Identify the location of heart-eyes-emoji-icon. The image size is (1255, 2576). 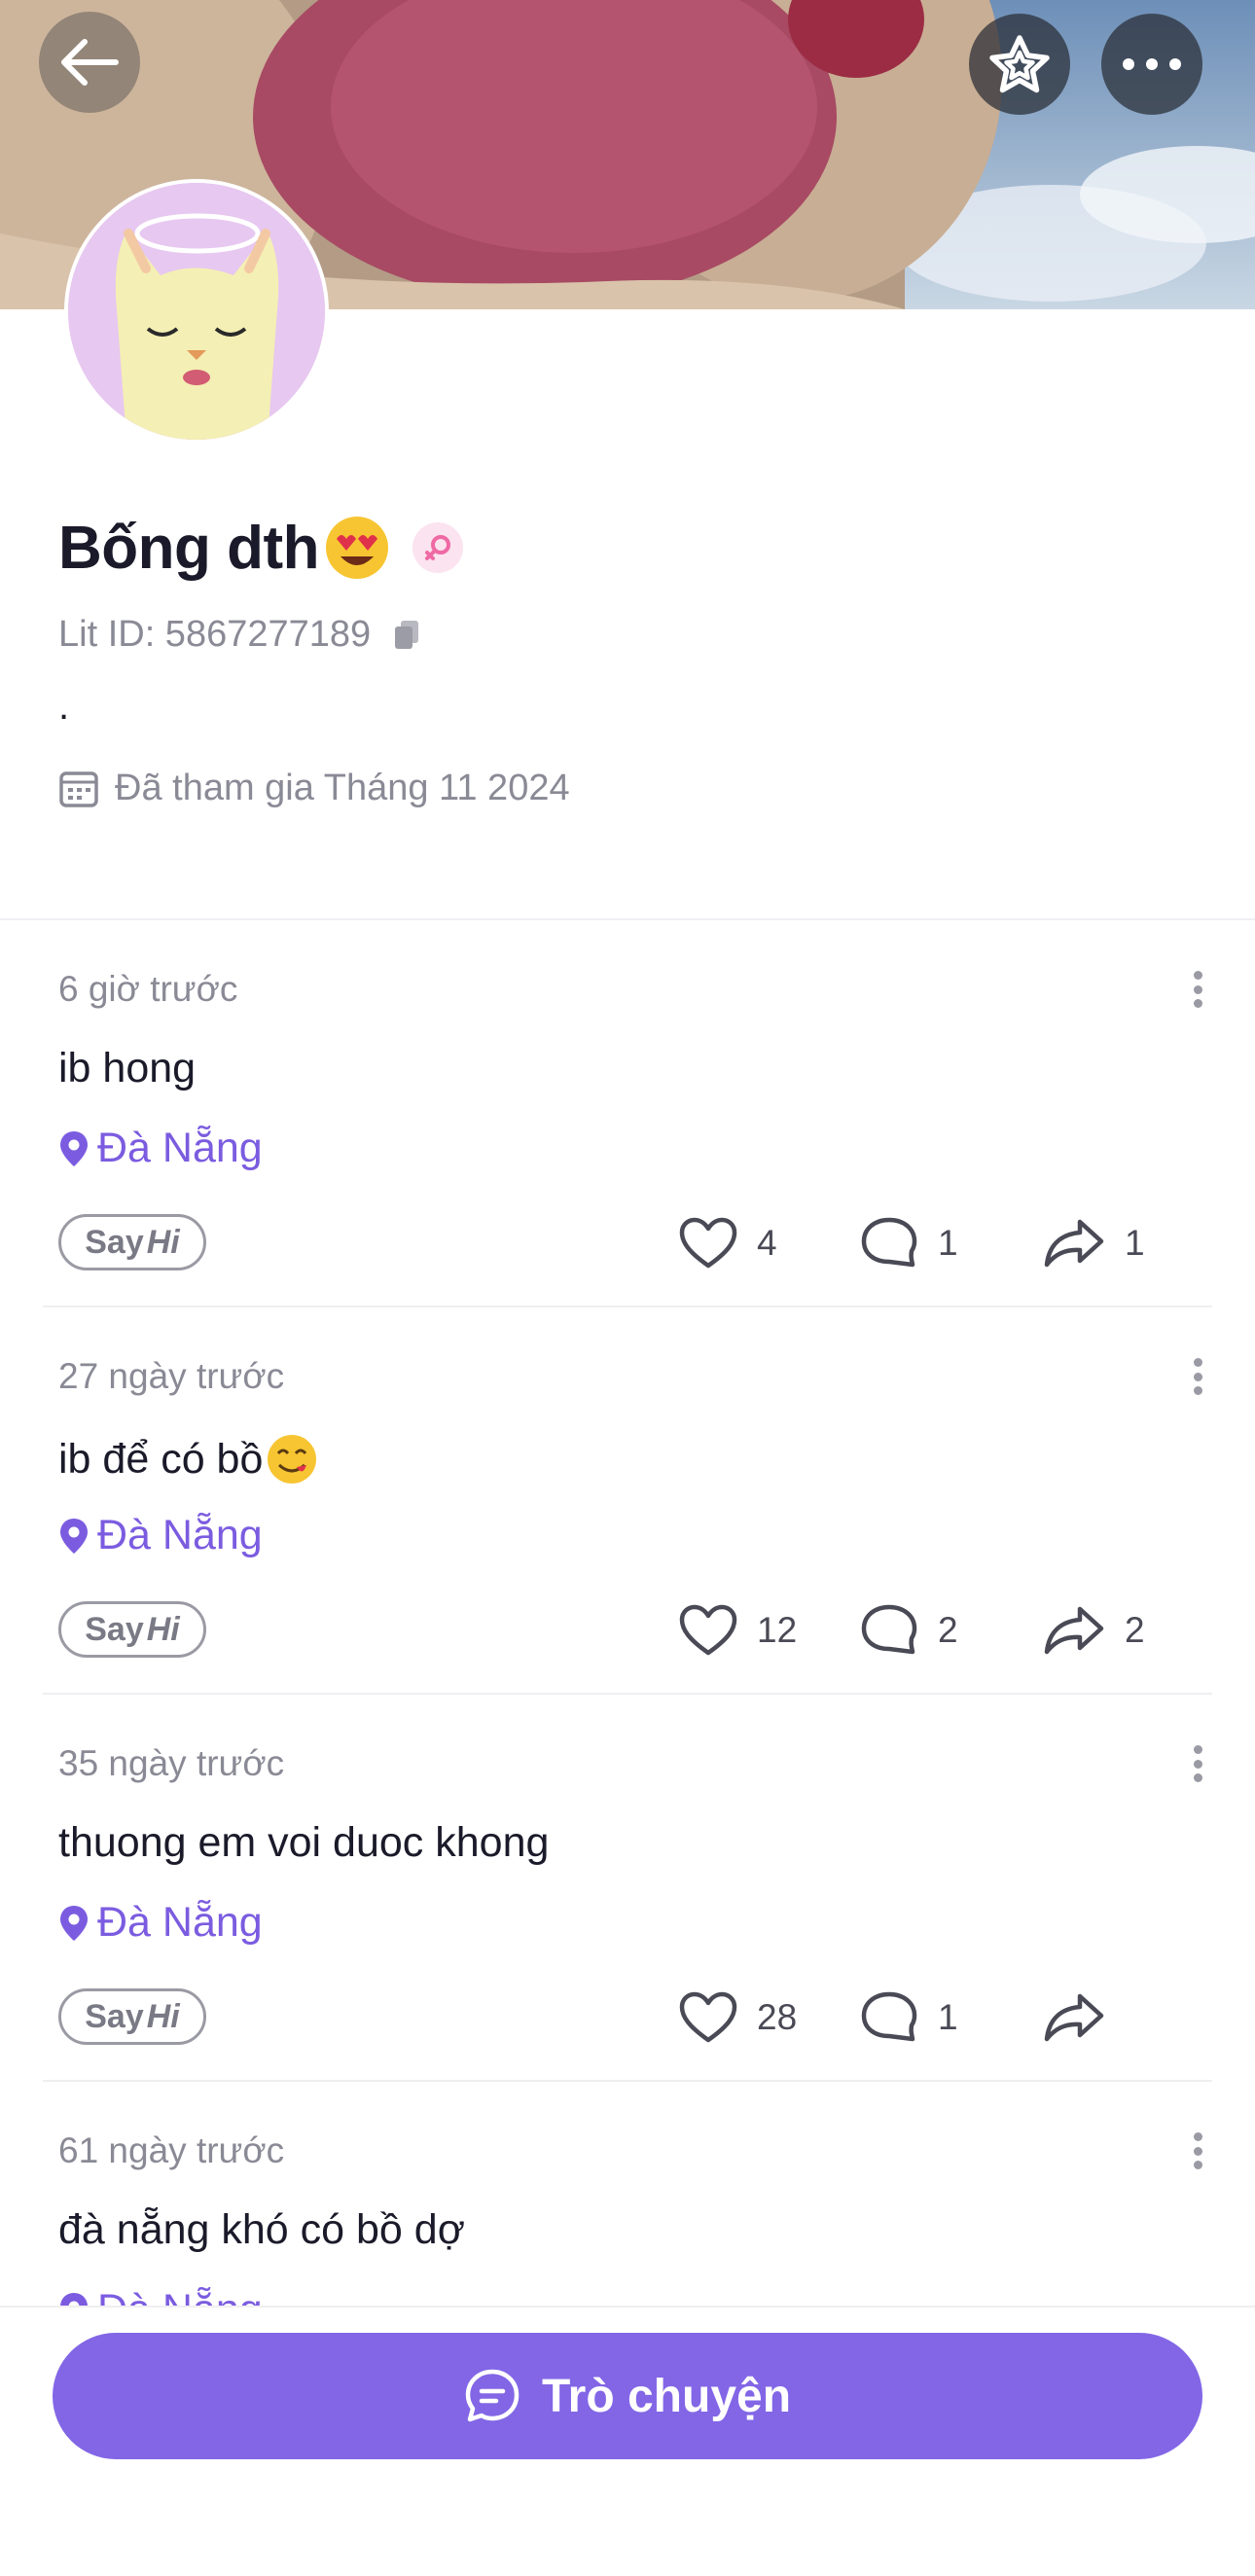
(357, 548).